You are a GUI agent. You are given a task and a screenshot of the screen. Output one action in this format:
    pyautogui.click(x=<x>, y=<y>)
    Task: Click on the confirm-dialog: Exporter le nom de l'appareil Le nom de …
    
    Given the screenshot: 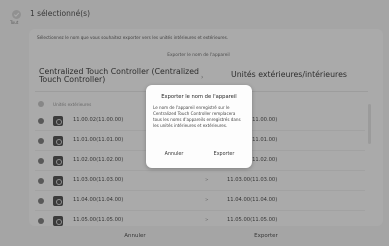 What is the action you would take?
    pyautogui.click(x=199, y=126)
    